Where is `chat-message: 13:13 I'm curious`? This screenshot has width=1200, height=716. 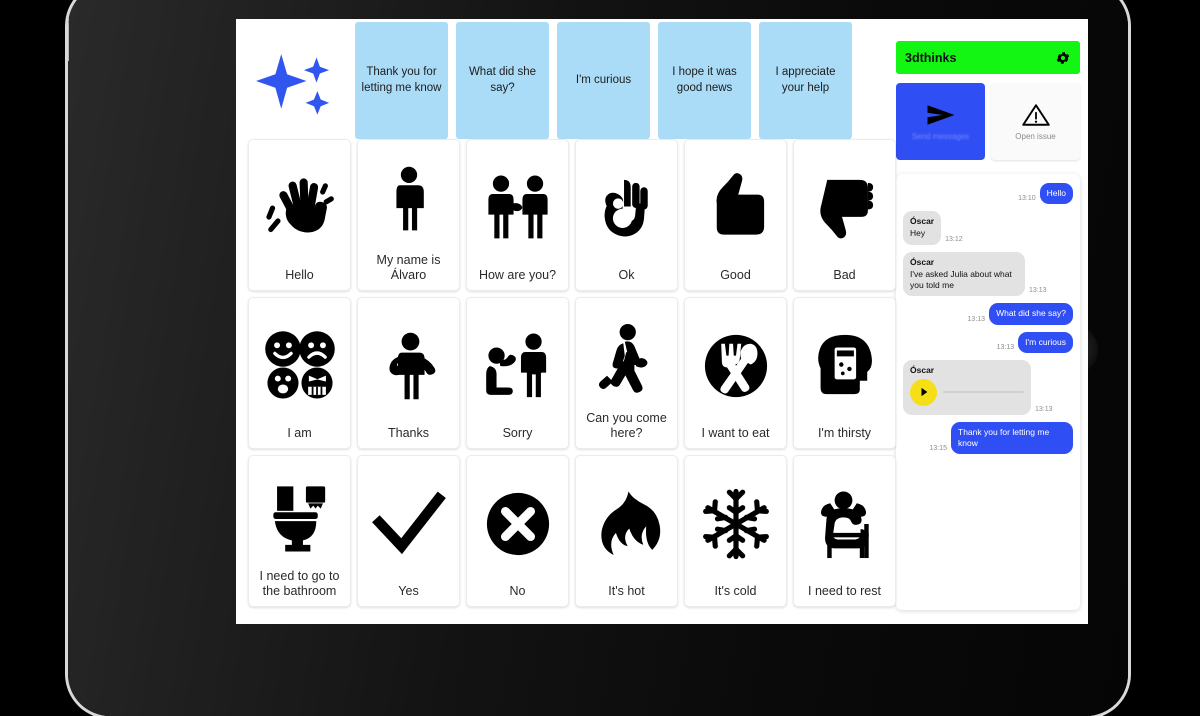
chat-message: 13:13 I'm curious is located at coordinates (988, 342).